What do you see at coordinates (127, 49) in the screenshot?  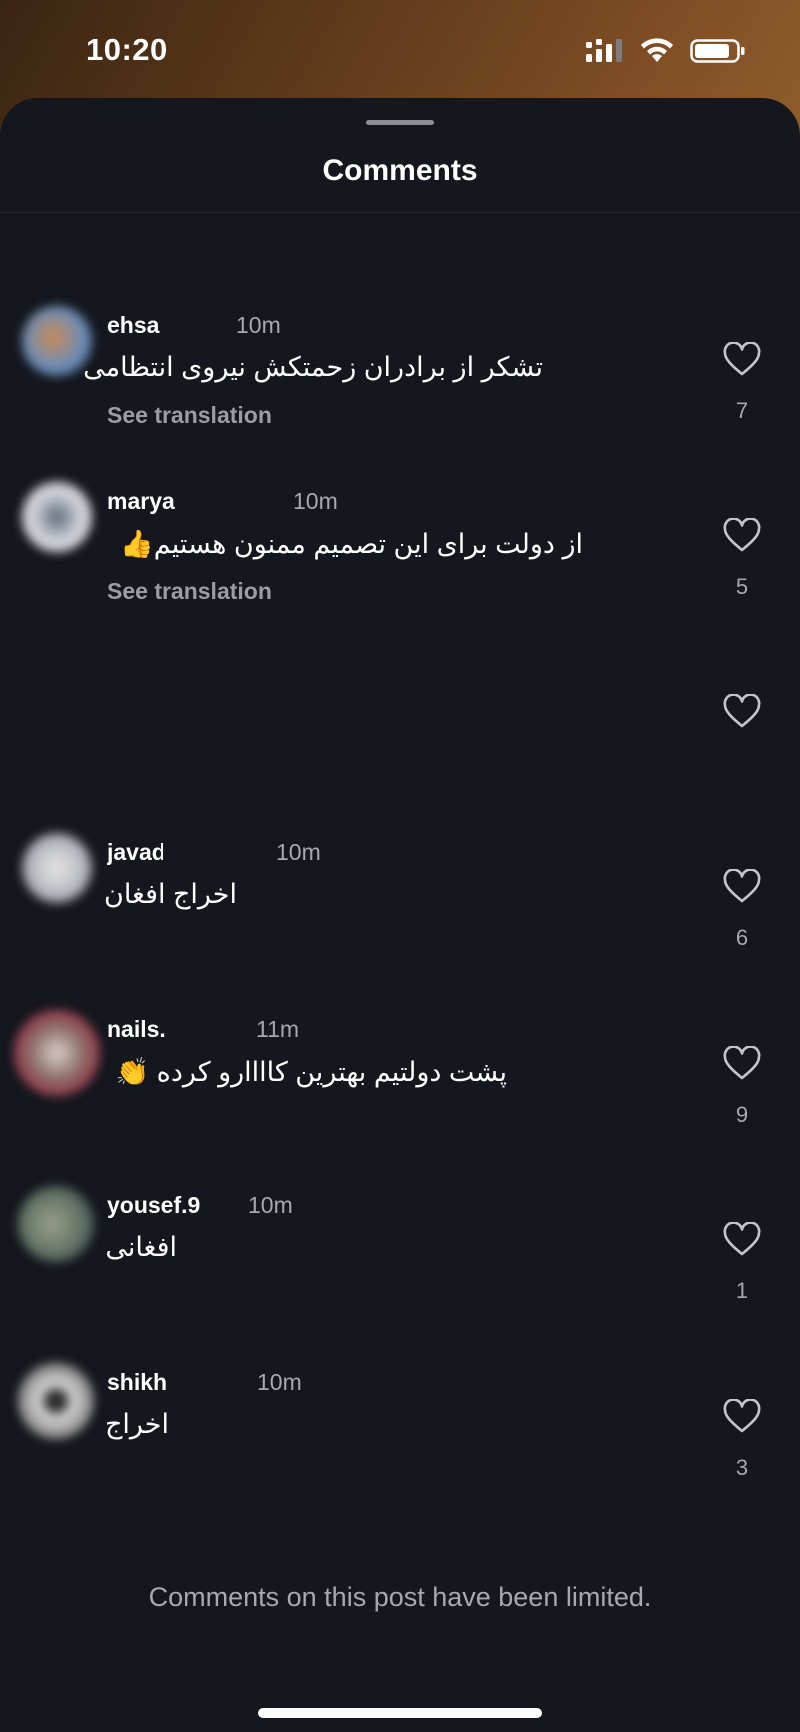 I see `status-time: 10:20` at bounding box center [127, 49].